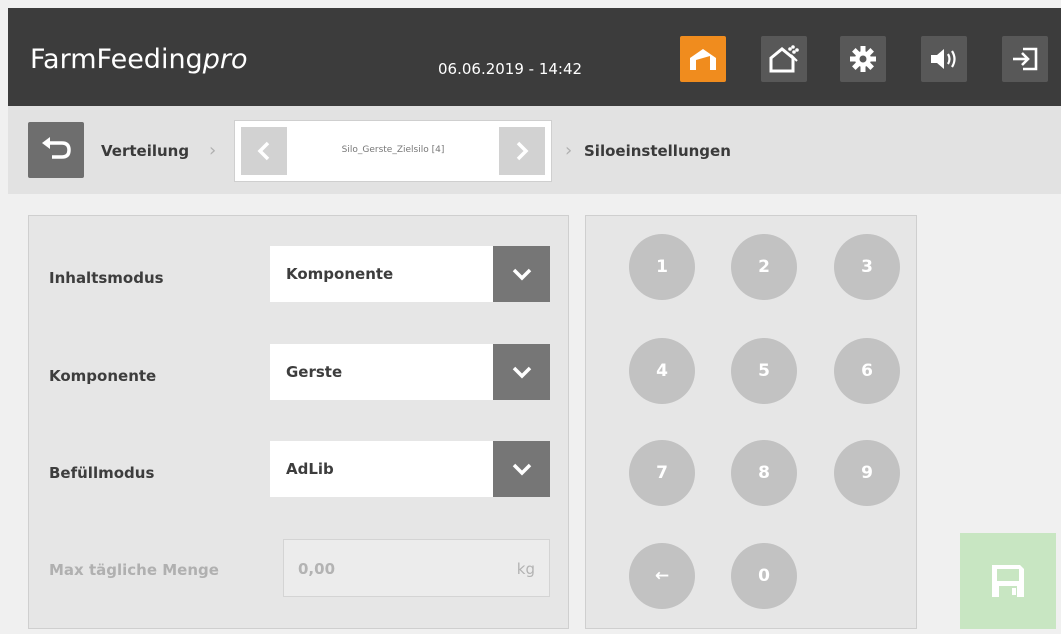  Describe the element at coordinates (410, 469) in the screenshot. I see `befuellmodus-dropdown: AdLib` at that location.